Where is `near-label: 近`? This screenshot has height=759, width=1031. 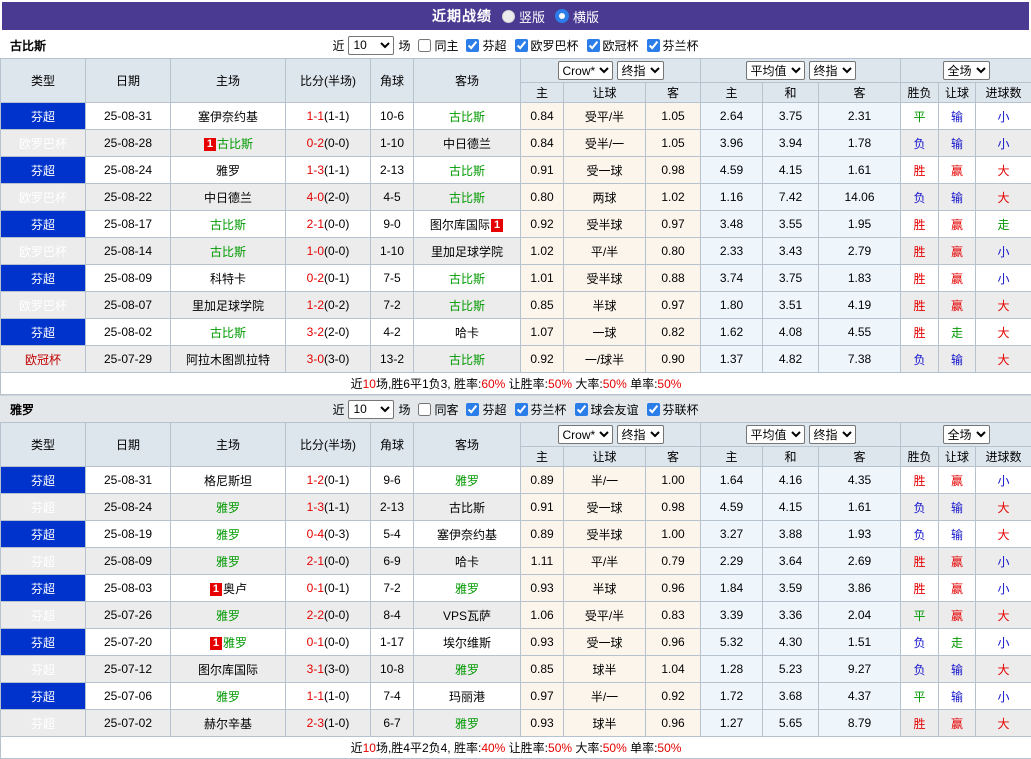
near-label: 近 is located at coordinates (338, 45).